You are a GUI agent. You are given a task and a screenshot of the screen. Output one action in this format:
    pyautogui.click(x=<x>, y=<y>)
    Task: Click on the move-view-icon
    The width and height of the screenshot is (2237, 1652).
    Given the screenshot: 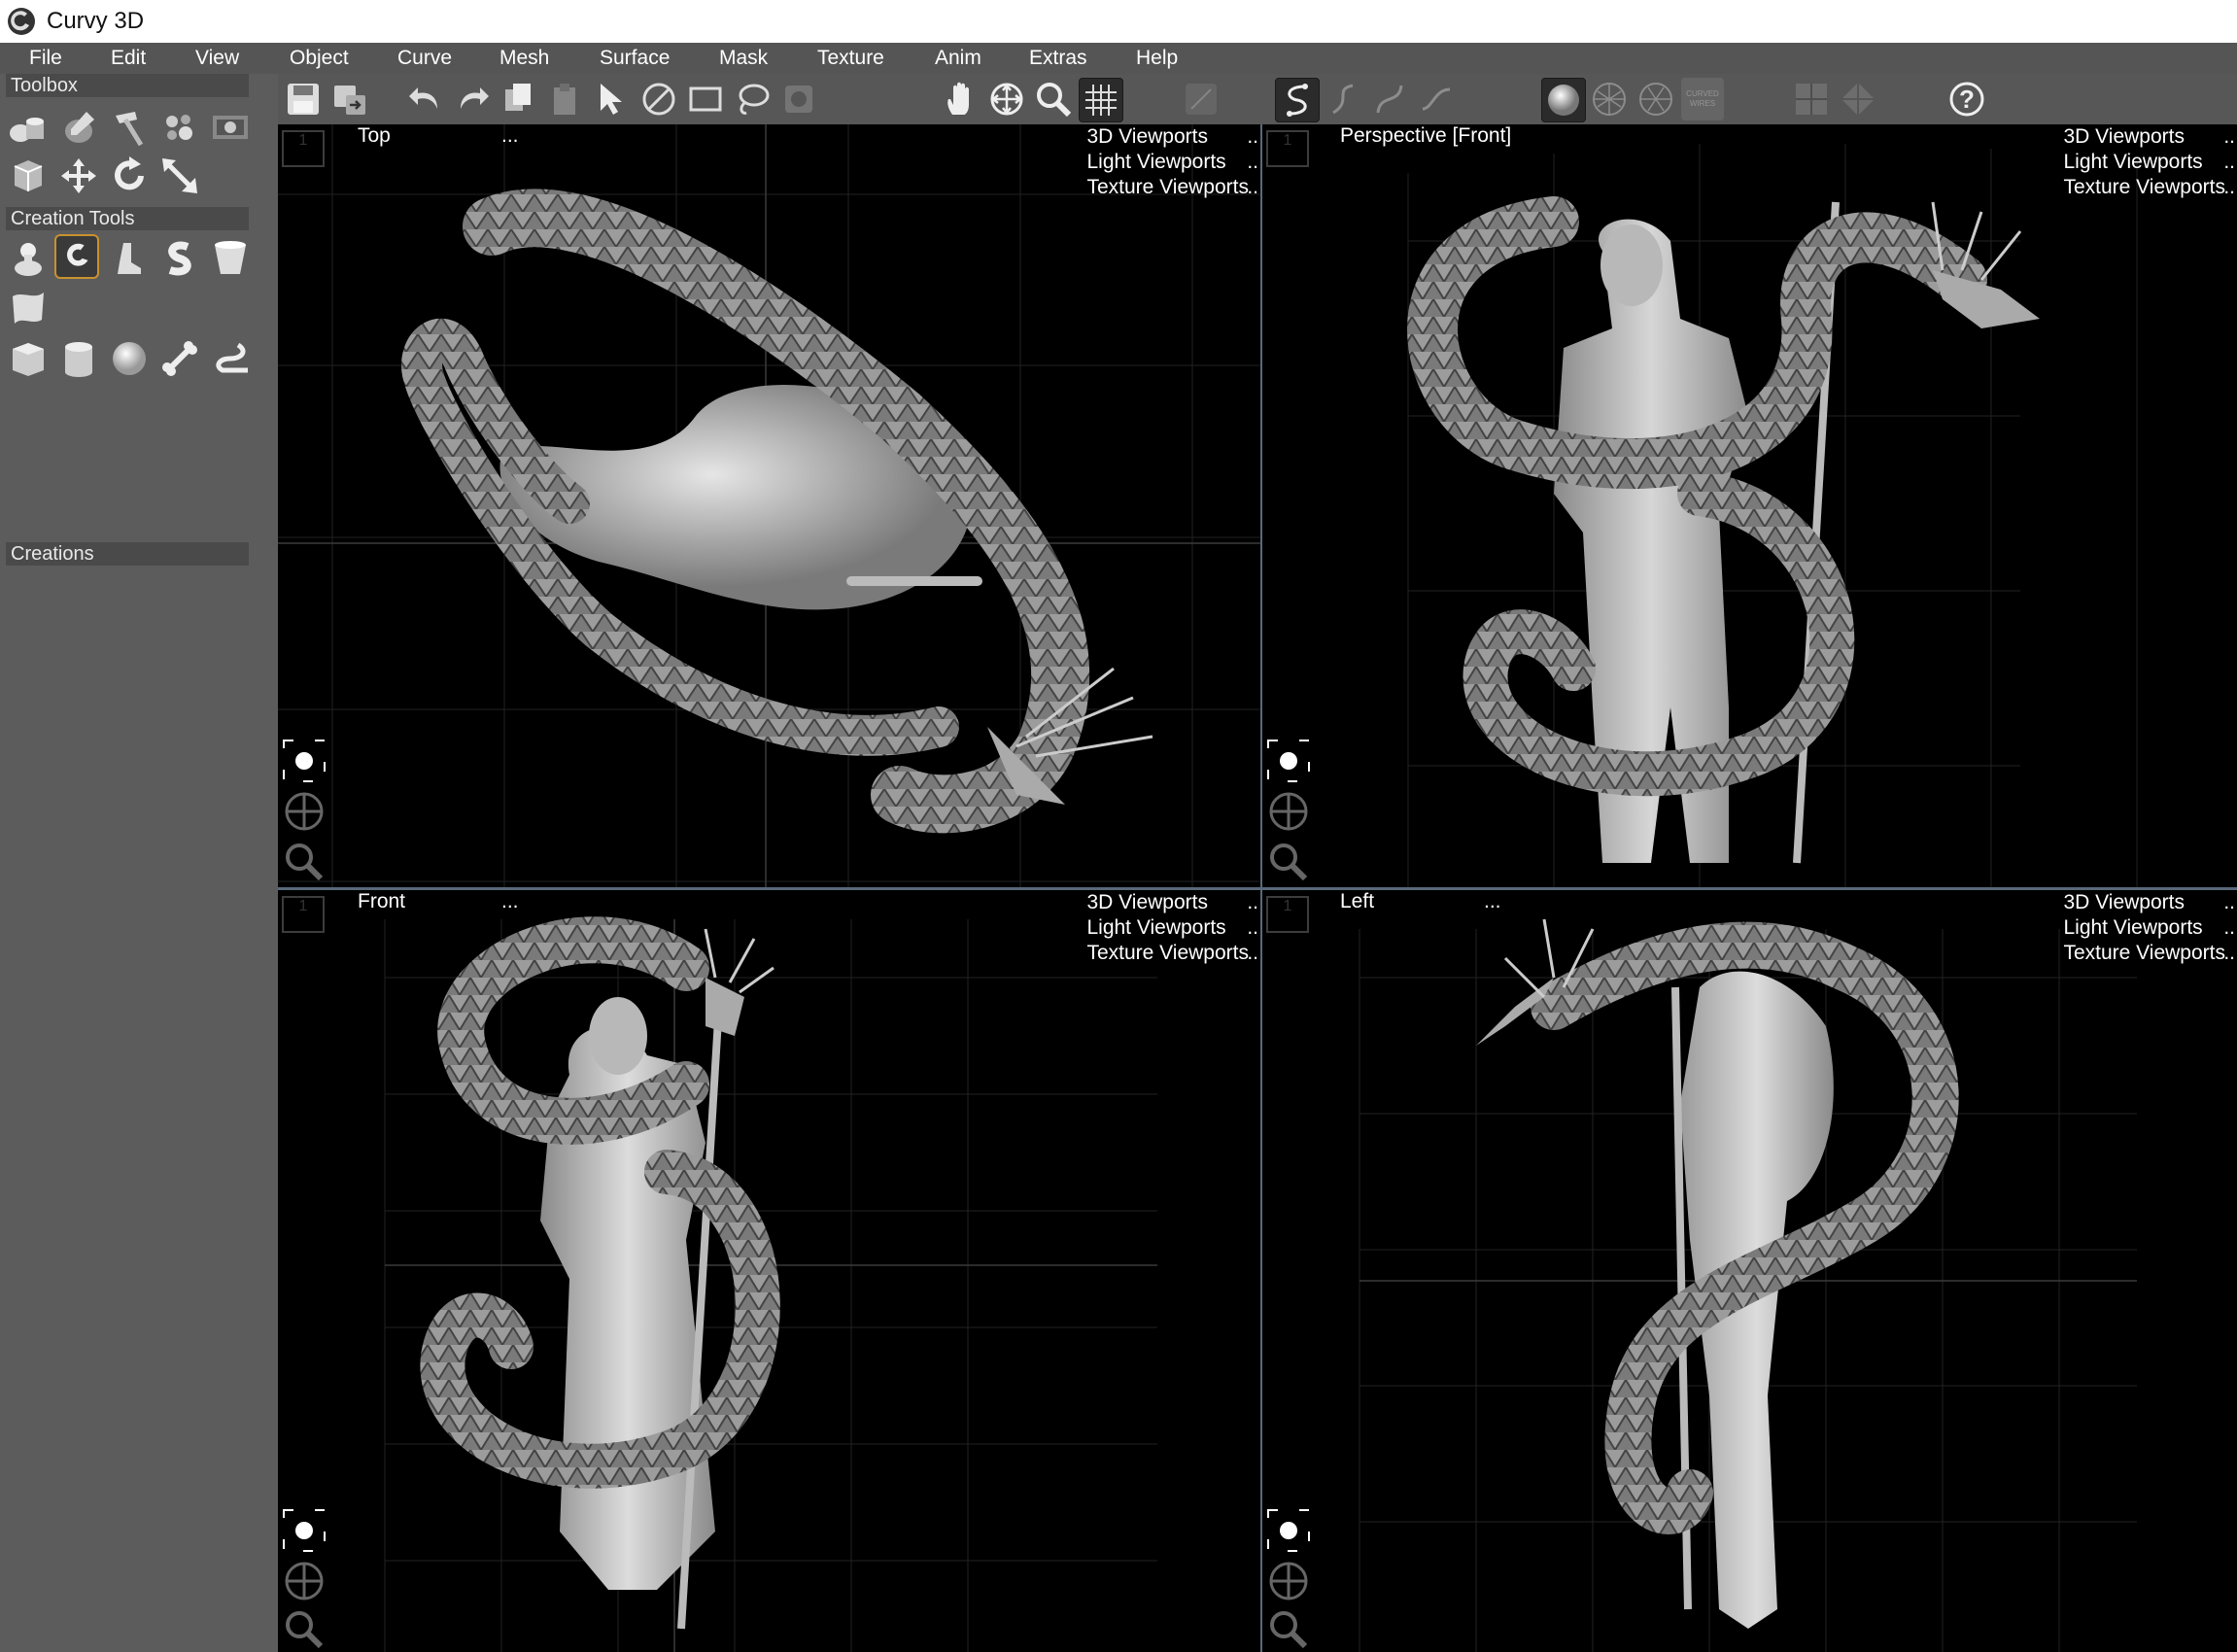 What is the action you would take?
    pyautogui.click(x=1007, y=99)
    